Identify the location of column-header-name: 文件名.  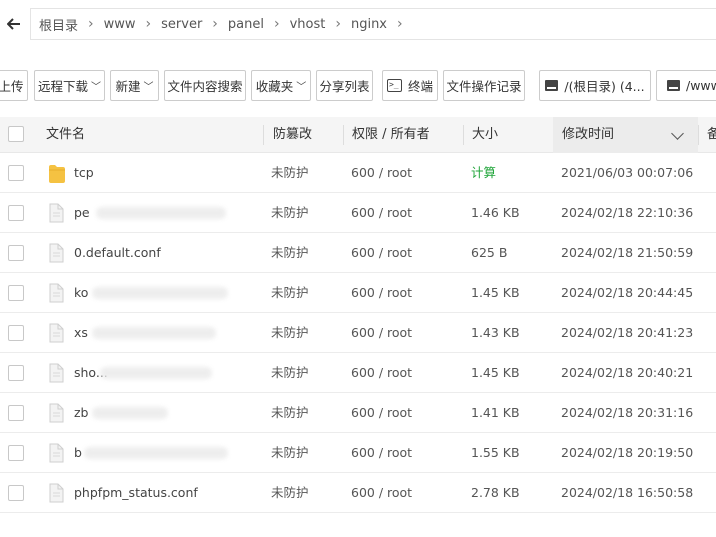
(65, 135).